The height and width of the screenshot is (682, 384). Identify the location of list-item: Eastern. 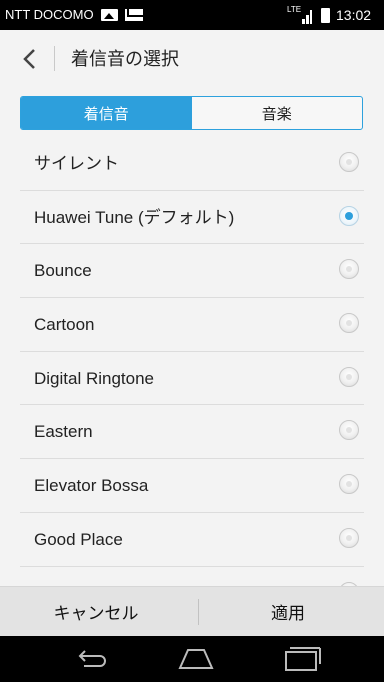
(192, 432).